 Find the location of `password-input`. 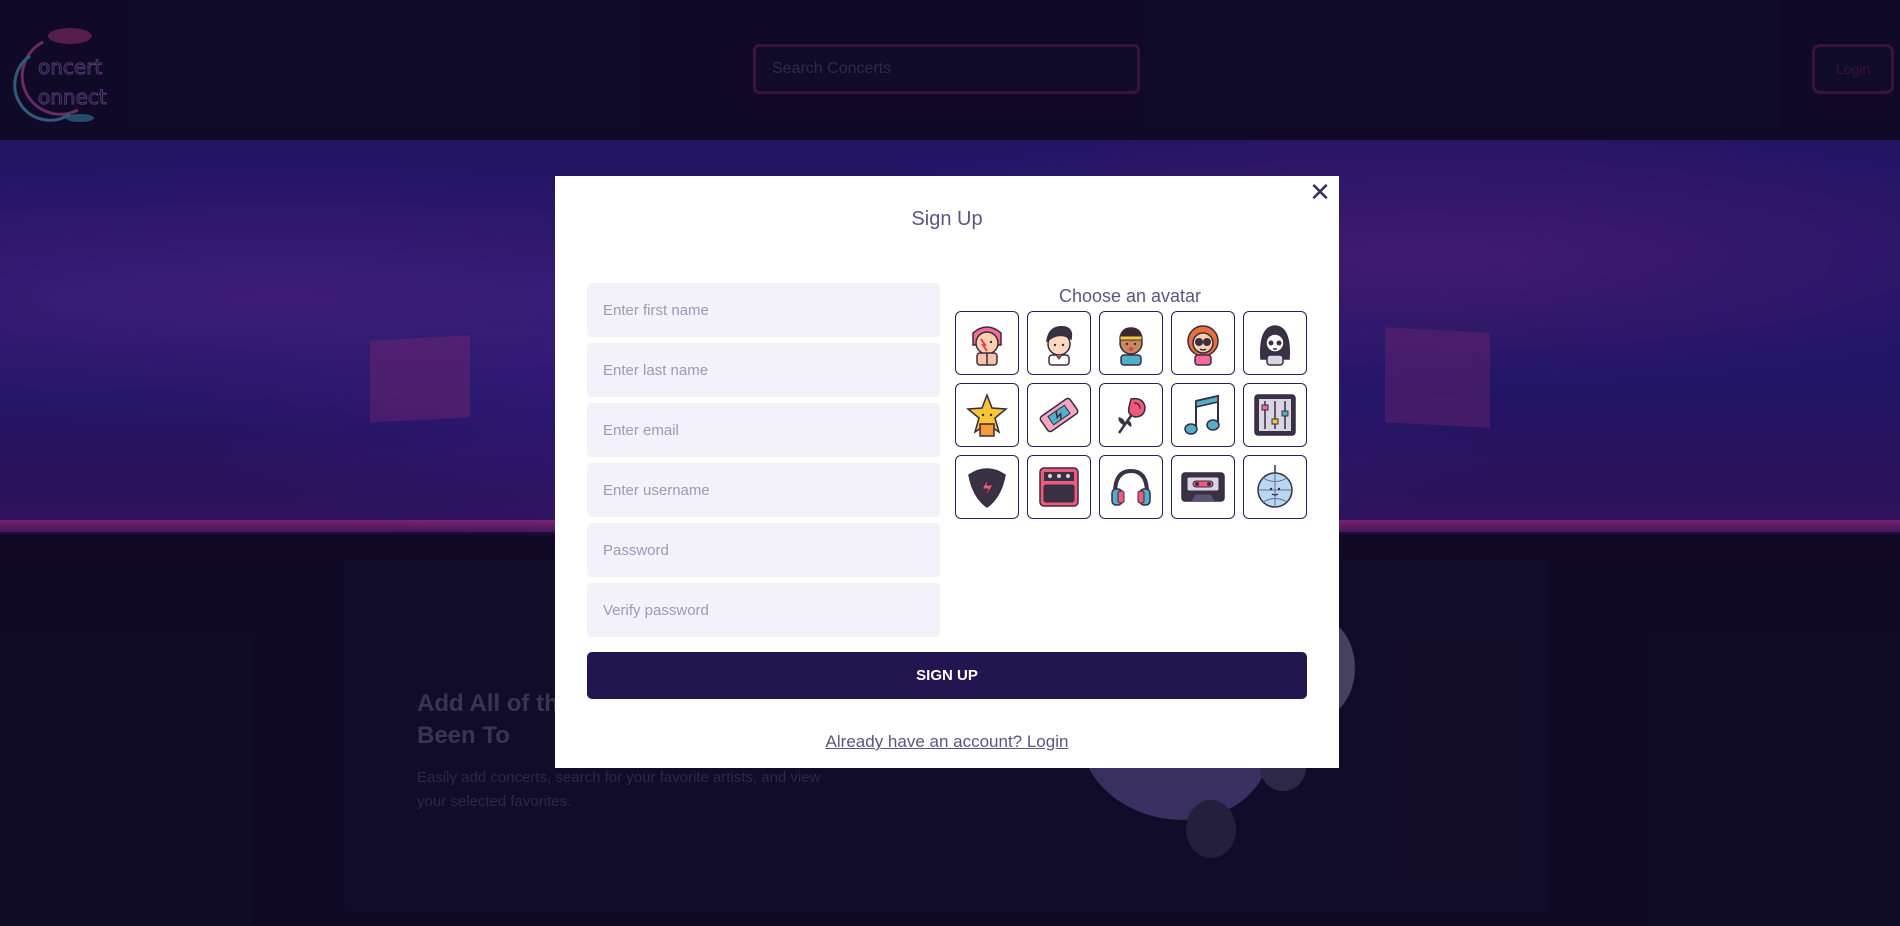

password-input is located at coordinates (763, 550).